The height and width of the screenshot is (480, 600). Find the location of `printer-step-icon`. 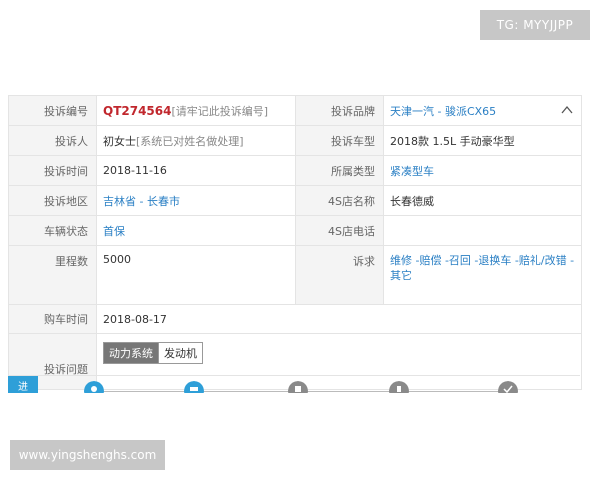

printer-step-icon is located at coordinates (194, 387).